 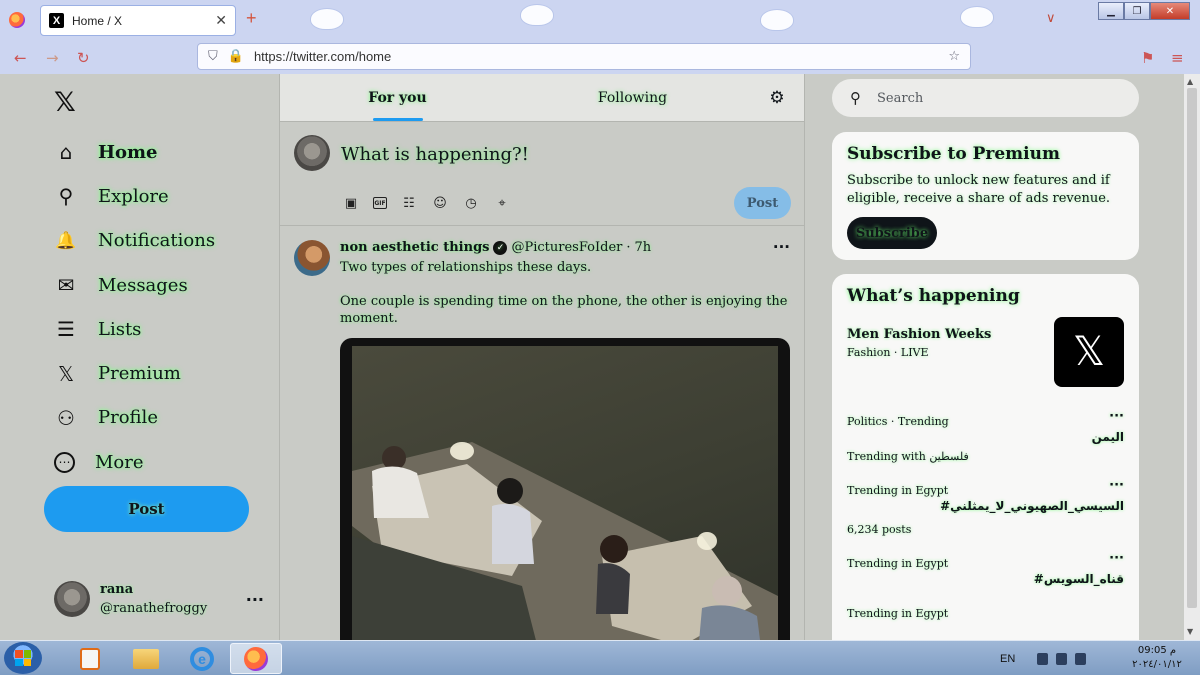 I want to click on back-icon: ←, so click(x=20, y=58).